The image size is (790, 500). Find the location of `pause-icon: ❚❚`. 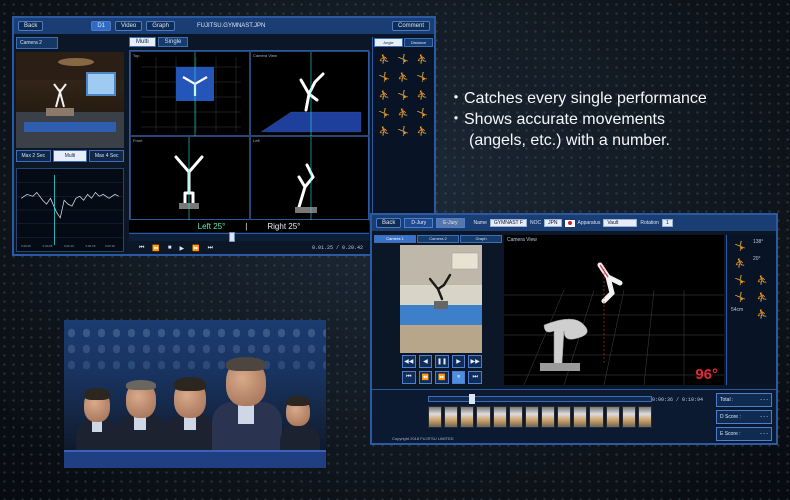

pause-icon: ❚❚ is located at coordinates (442, 361).